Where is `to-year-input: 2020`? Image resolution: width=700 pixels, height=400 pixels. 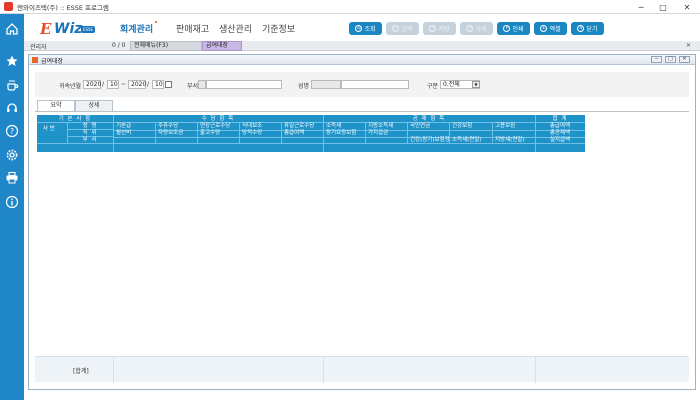 to-year-input: 2020 is located at coordinates (137, 84).